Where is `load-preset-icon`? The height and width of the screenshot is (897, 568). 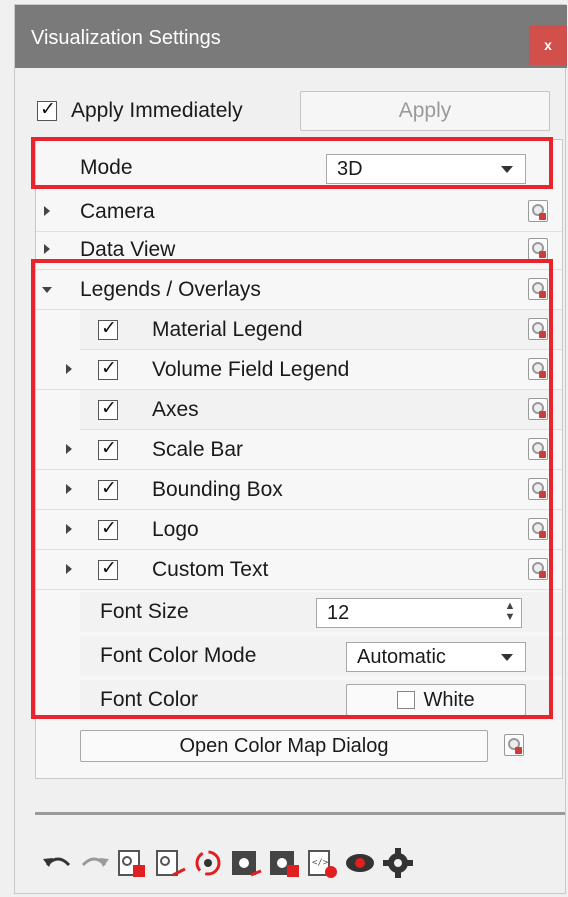 load-preset-icon is located at coordinates (284, 863).